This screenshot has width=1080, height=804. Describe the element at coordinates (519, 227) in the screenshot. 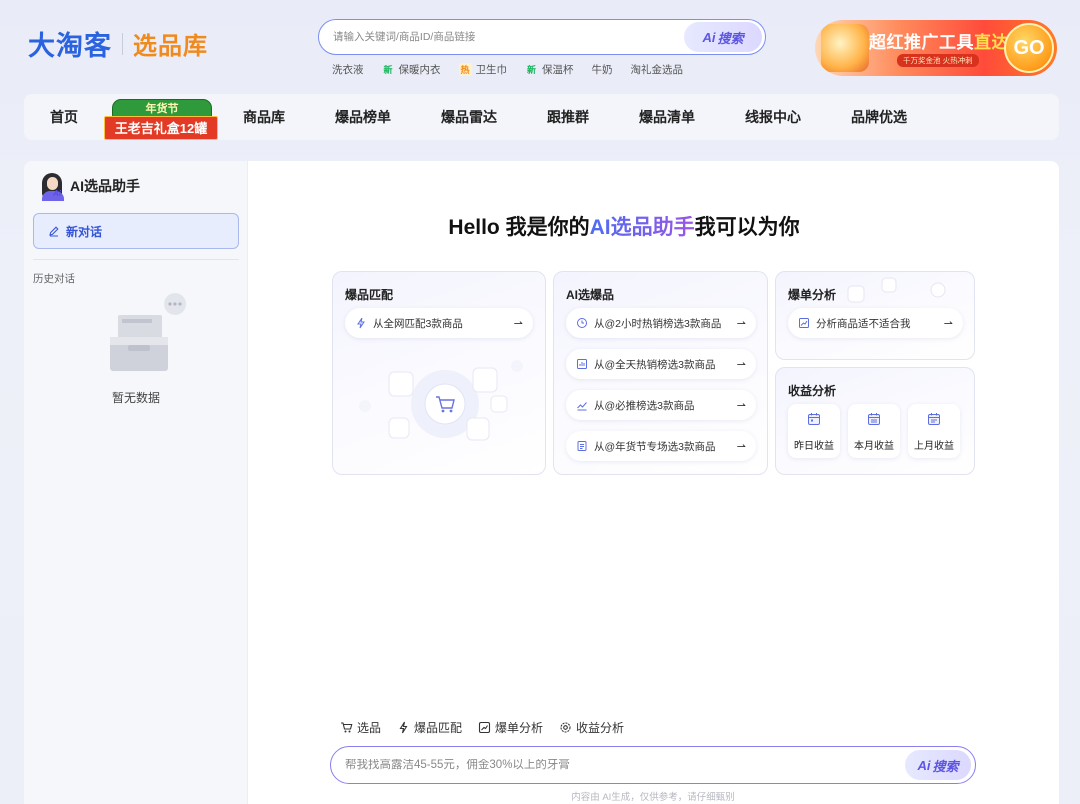

I see `welcome-prefix: Hello 我是你的` at that location.